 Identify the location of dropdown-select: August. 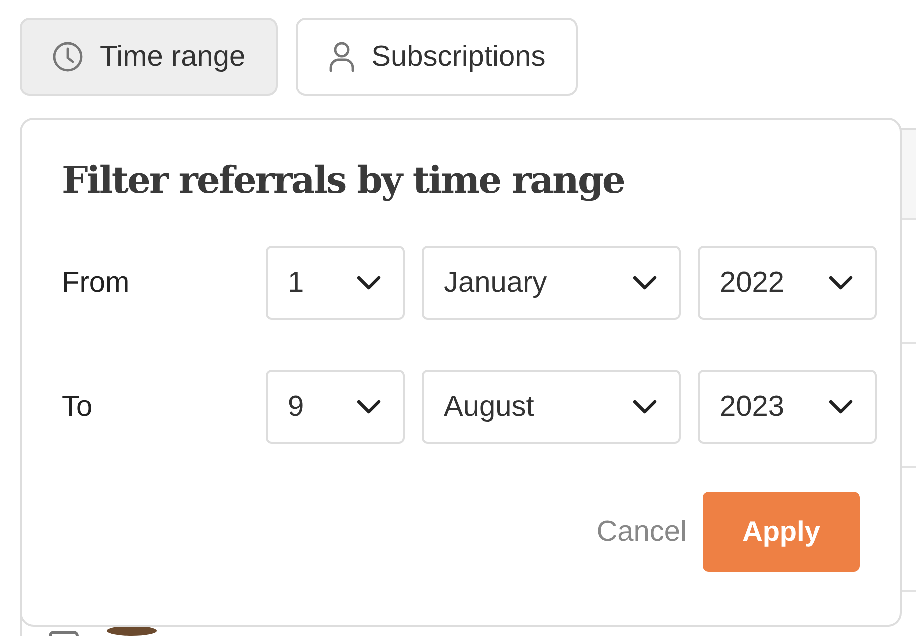
(551, 407).